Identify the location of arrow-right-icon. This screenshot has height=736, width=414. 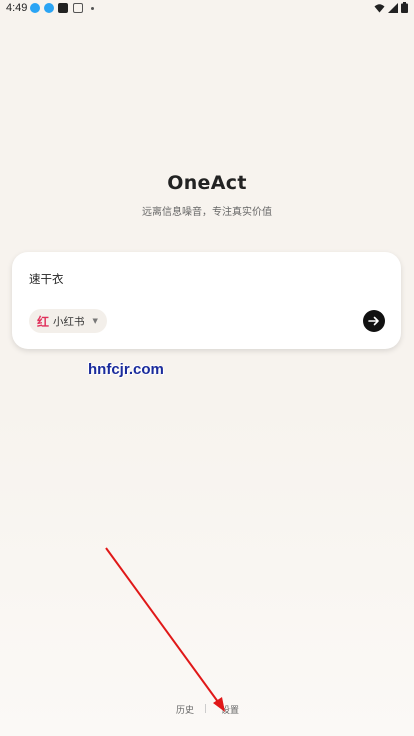
(373, 321).